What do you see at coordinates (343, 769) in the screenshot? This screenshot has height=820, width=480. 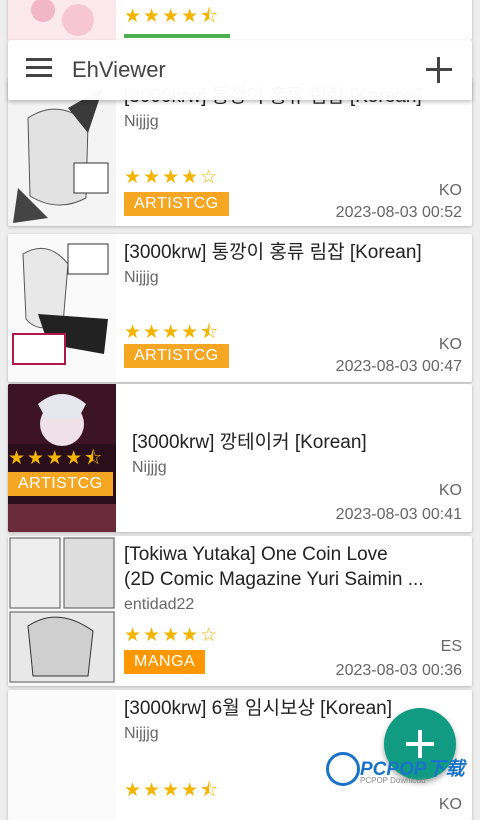 I see `watermark-circle-icon` at bounding box center [343, 769].